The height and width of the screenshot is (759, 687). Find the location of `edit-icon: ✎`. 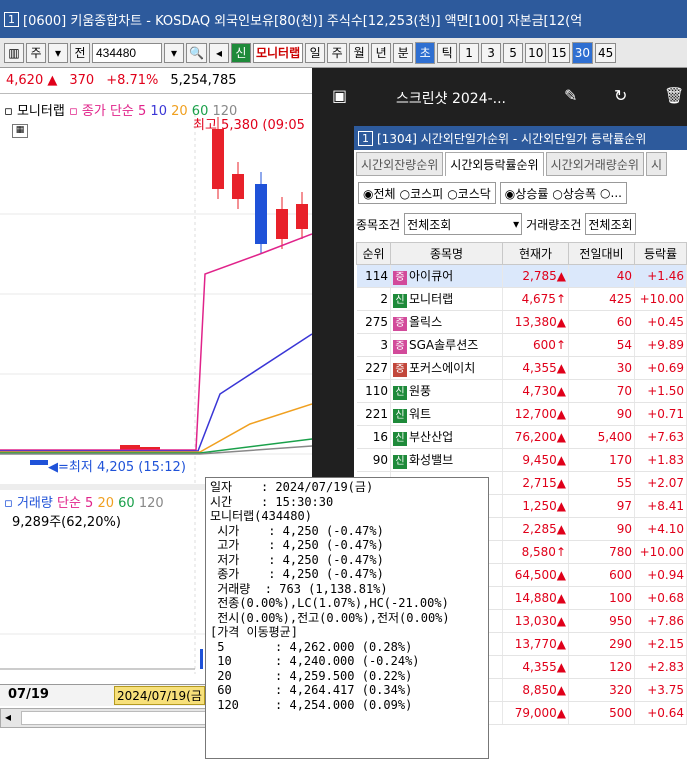

edit-icon: ✎ is located at coordinates (570, 95).